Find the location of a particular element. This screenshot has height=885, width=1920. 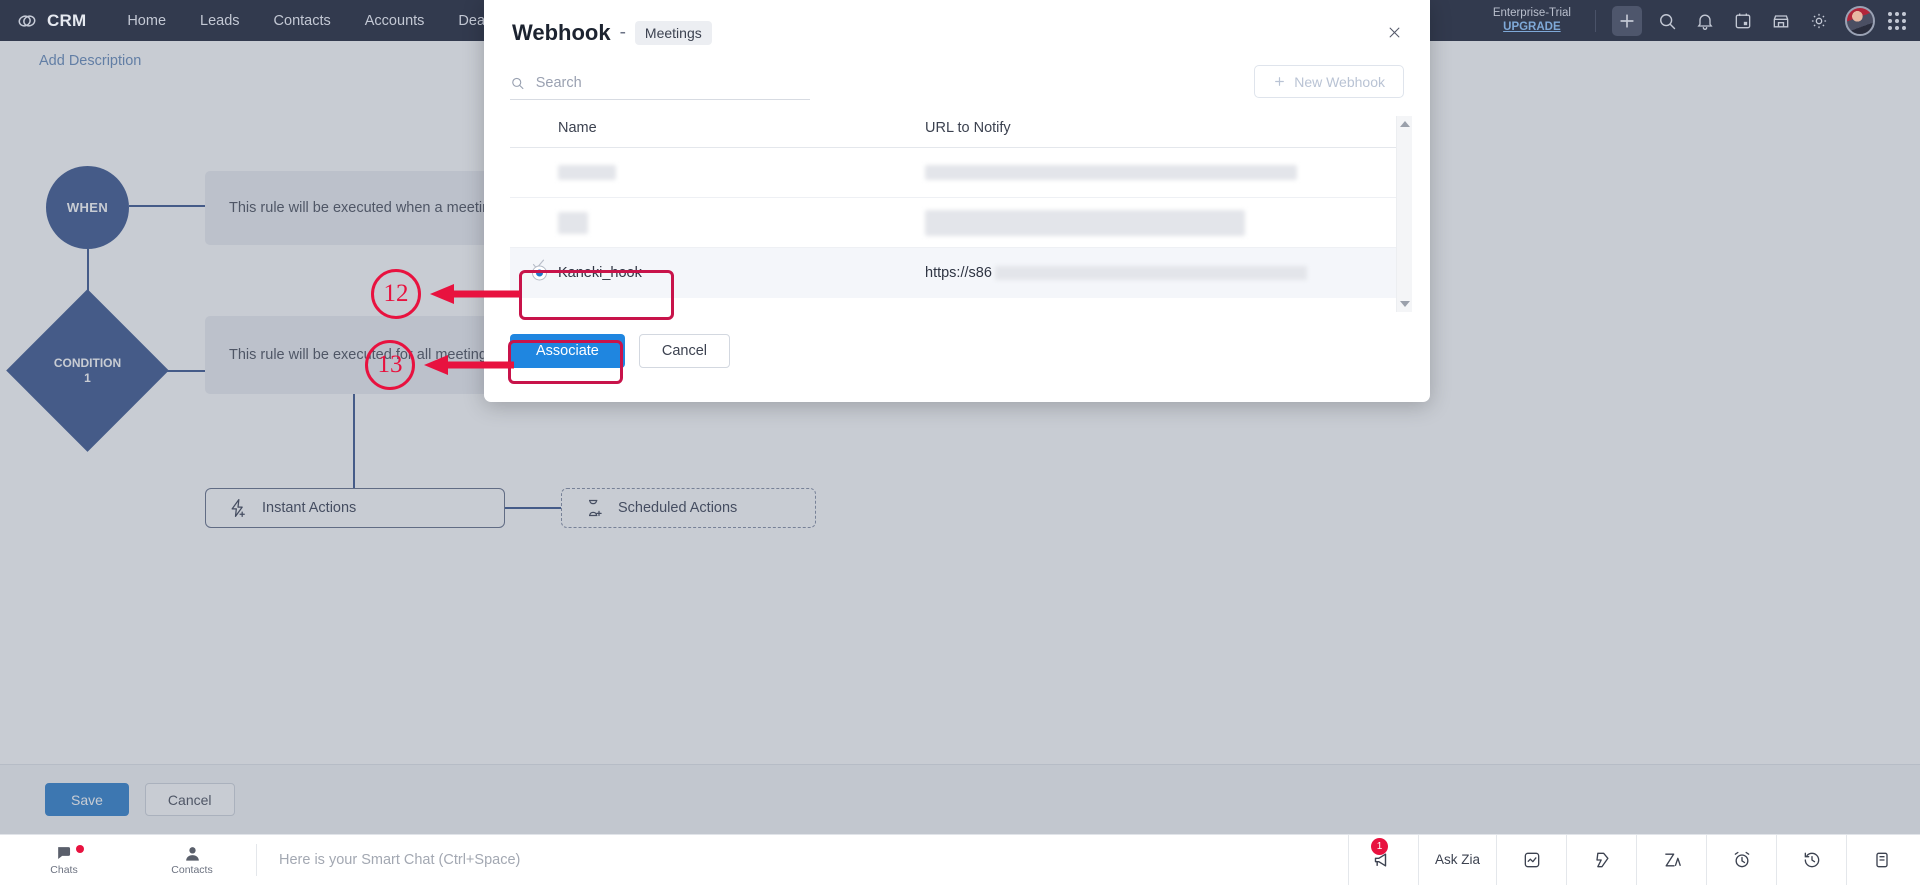

calendar-button is located at coordinates (1743, 21).